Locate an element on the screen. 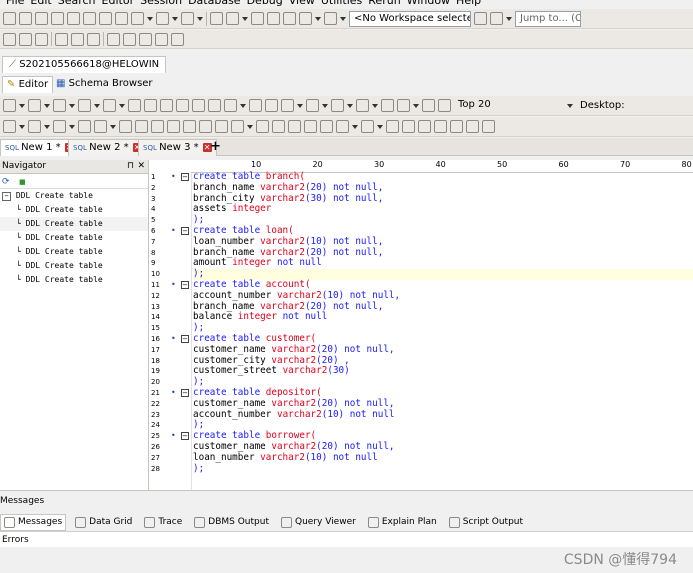 The width and height of the screenshot is (693, 573). doc-tab-1: SQL New 1 *✕ is located at coordinates (39, 147).